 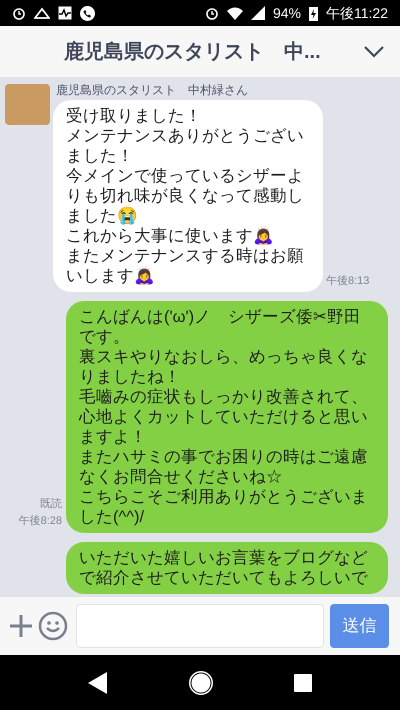 What do you see at coordinates (185, 196) in the screenshot?
I see `message-text: 今メインで使っているシザーよりも切れ味が良くなって感動しました😭` at bounding box center [185, 196].